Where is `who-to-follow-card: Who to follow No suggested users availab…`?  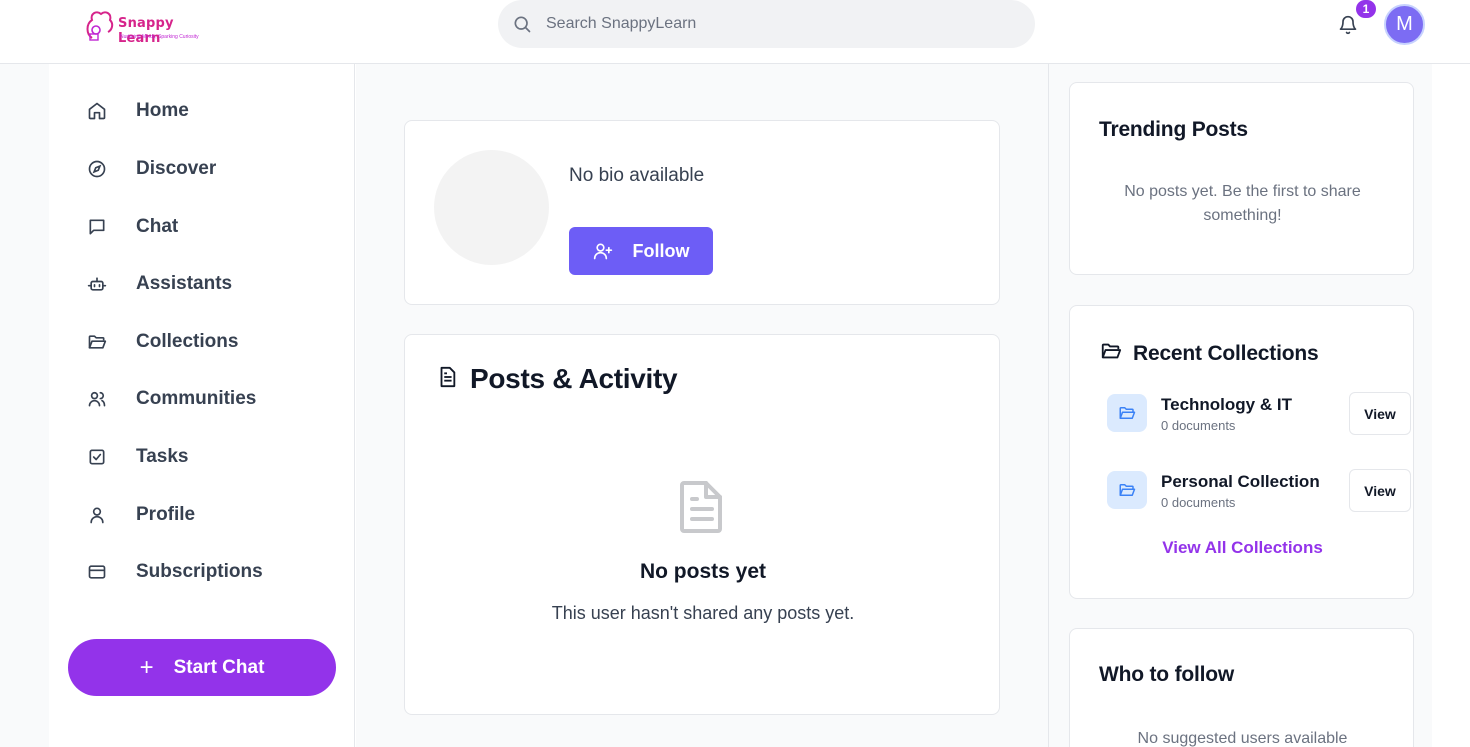 who-to-follow-card: Who to follow No suggested users availab… is located at coordinates (1241, 687).